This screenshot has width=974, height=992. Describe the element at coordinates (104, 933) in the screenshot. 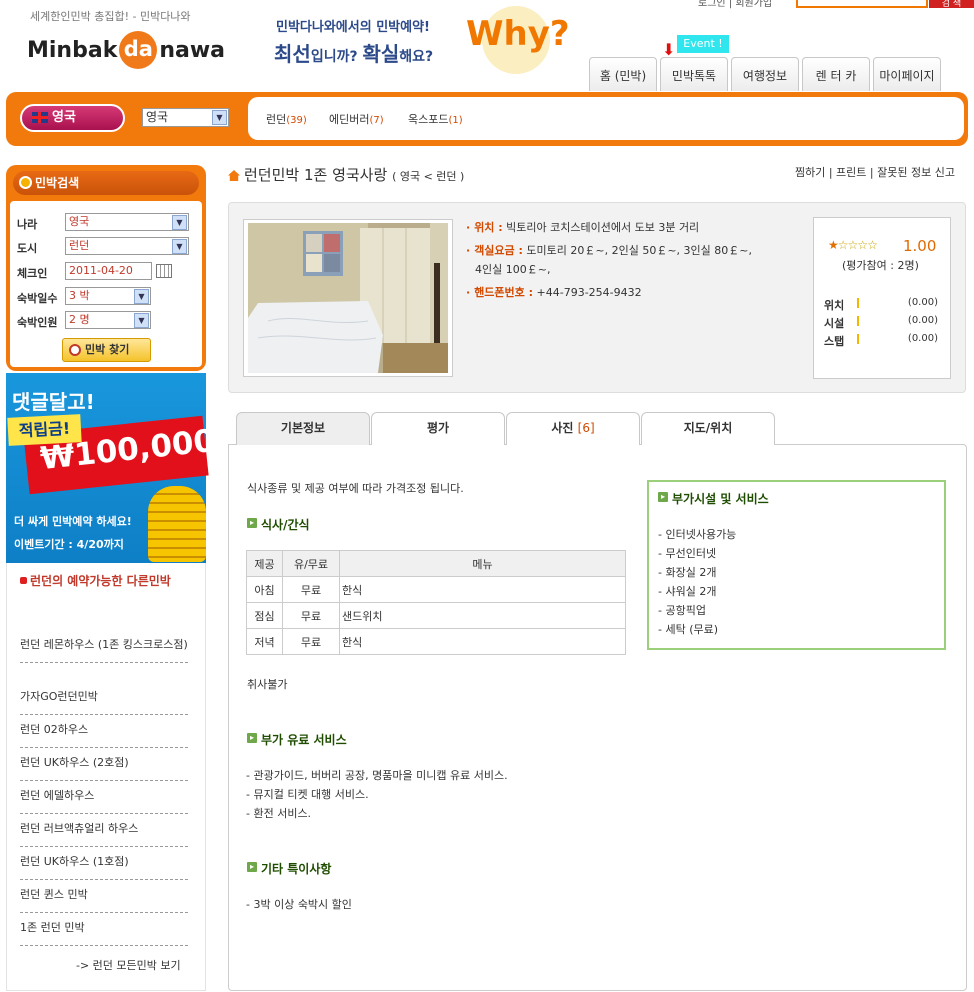

I see `list-item: 1존 런던 민박` at that location.